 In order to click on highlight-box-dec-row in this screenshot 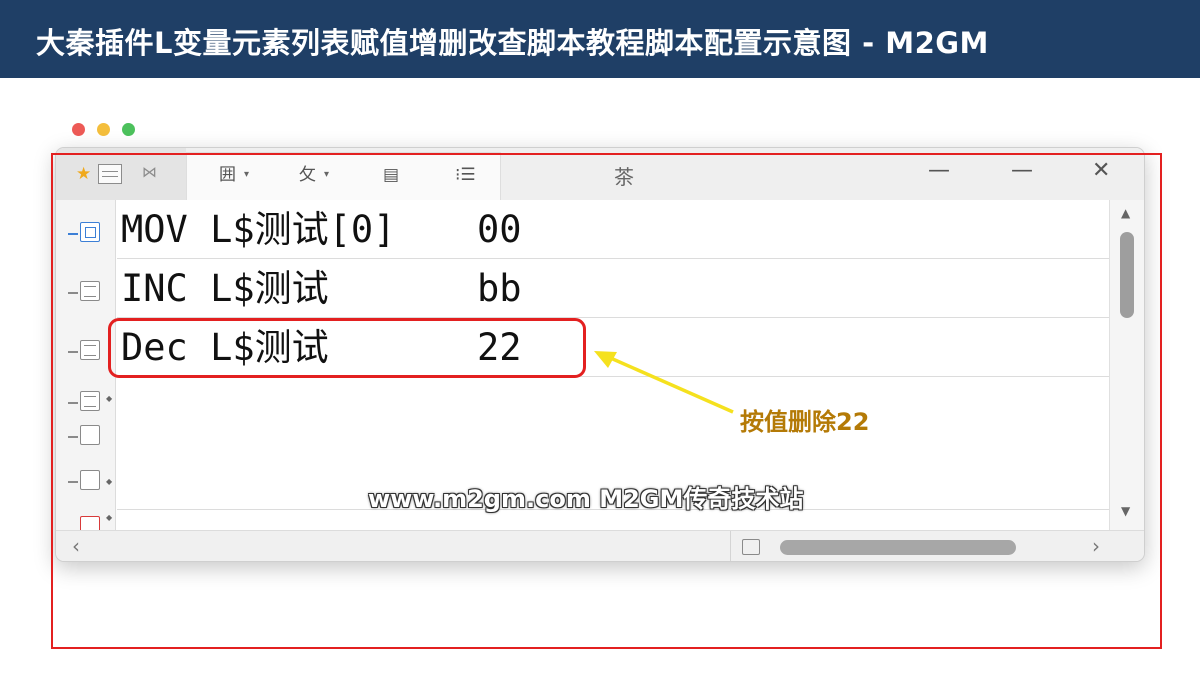, I will do `click(347, 348)`.